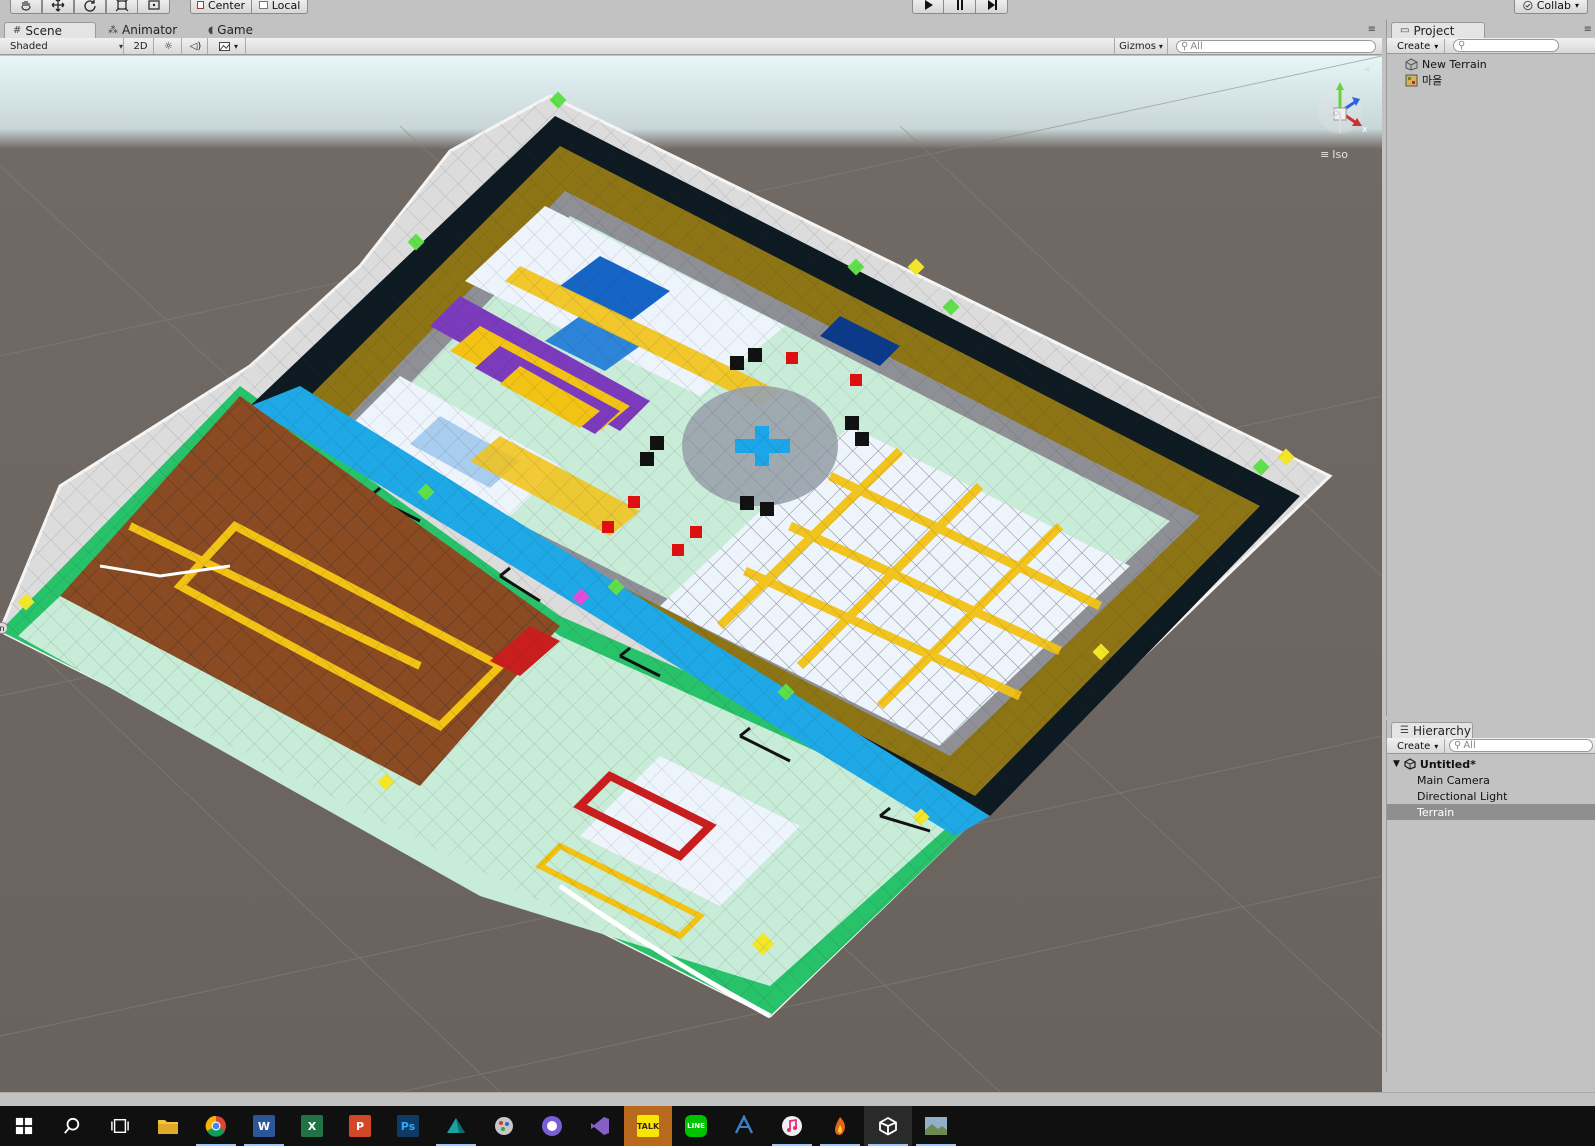 Image resolution: width=1595 pixels, height=1146 pixels. What do you see at coordinates (1438, 30) in the screenshot?
I see `tab-project: ▭ Project` at bounding box center [1438, 30].